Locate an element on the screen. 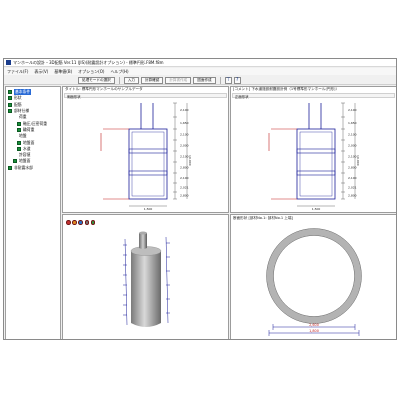 The height and width of the screenshot is (400, 400). tree-item-label: 部材仕様 is located at coordinates (22, 111).